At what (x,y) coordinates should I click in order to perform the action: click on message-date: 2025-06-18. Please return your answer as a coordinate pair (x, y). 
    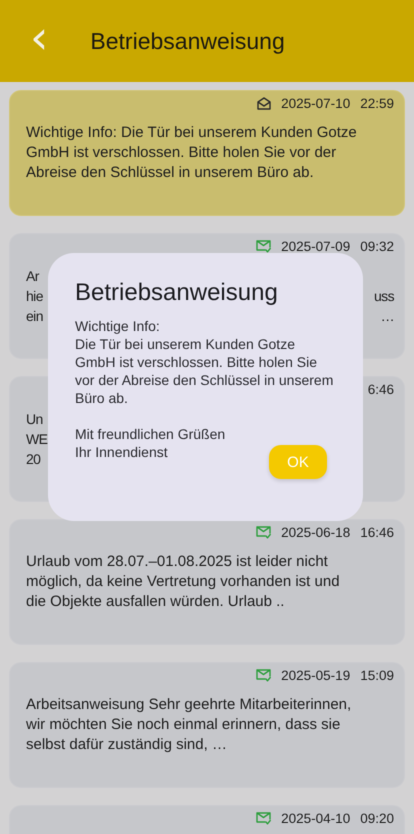
    Looking at the image, I should click on (315, 532).